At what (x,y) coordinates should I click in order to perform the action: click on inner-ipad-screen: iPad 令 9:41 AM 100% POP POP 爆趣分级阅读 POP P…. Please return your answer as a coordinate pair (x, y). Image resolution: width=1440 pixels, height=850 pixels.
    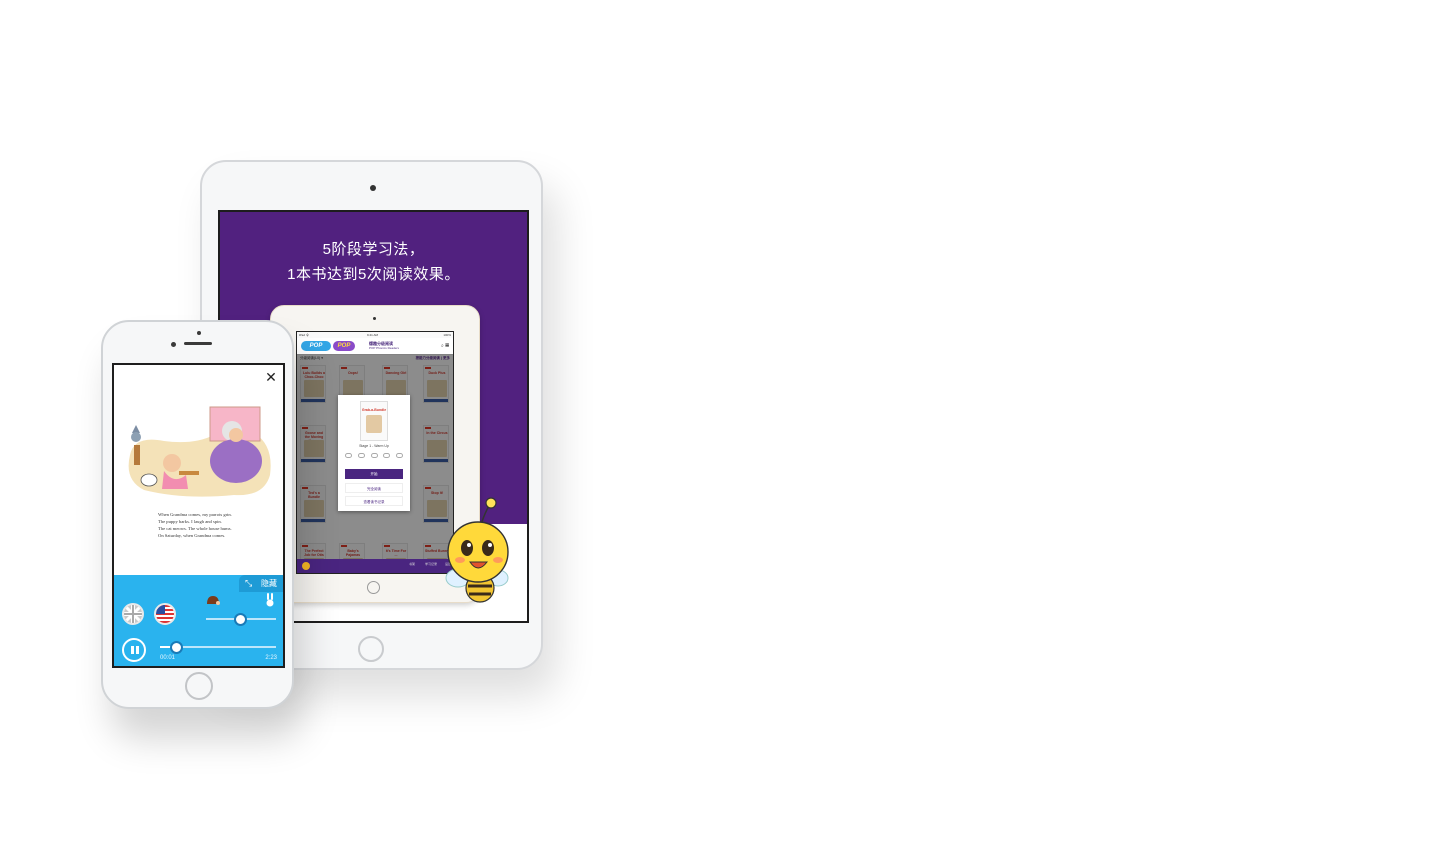
    Looking at the image, I should click on (375, 452).